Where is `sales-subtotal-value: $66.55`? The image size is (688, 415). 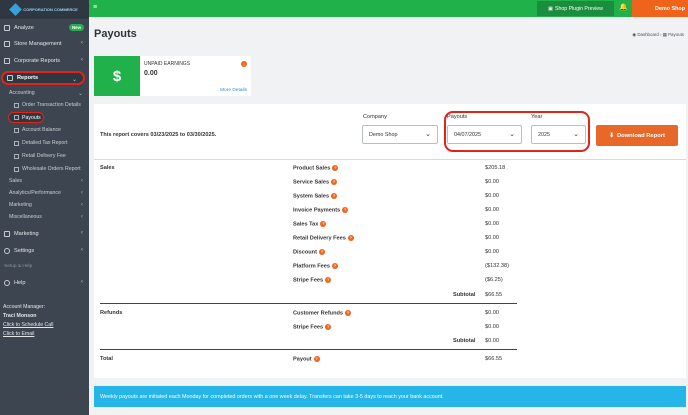 sales-subtotal-value: $66.55 is located at coordinates (494, 295).